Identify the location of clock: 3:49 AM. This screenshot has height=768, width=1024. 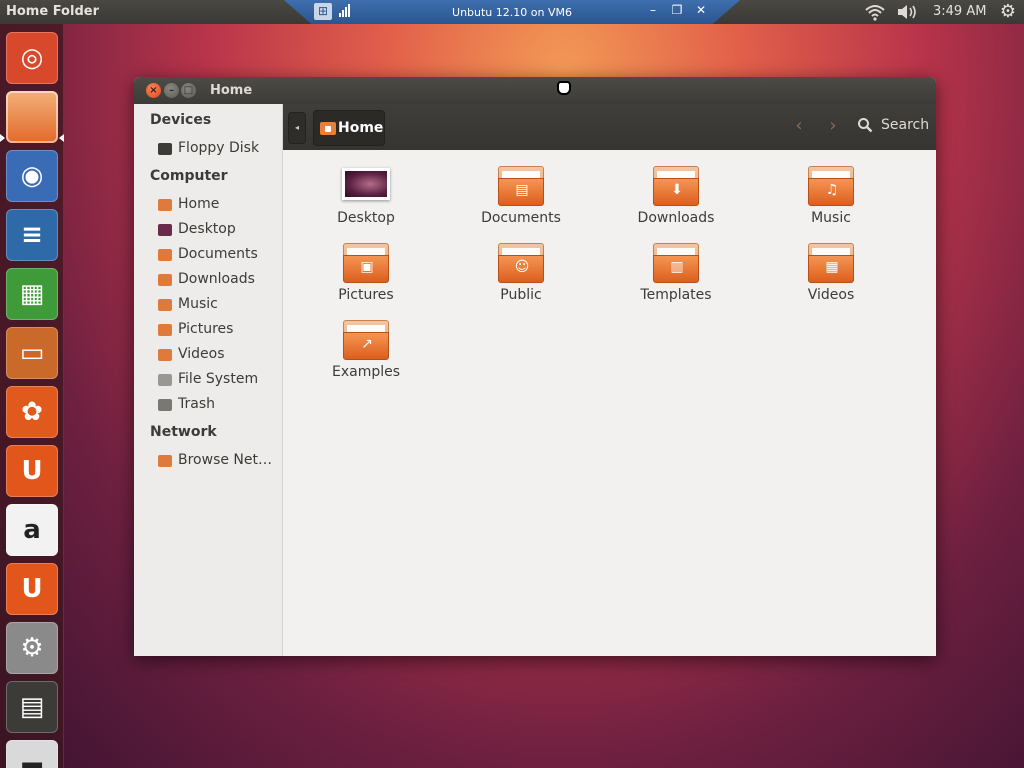
(959, 11).